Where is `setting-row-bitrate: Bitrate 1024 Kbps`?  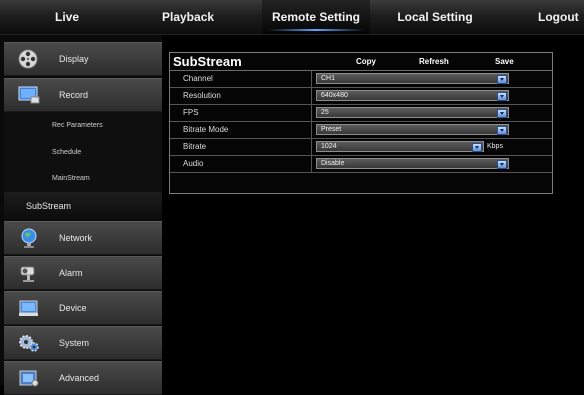
setting-row-bitrate: Bitrate 1024 Kbps is located at coordinates (361, 147).